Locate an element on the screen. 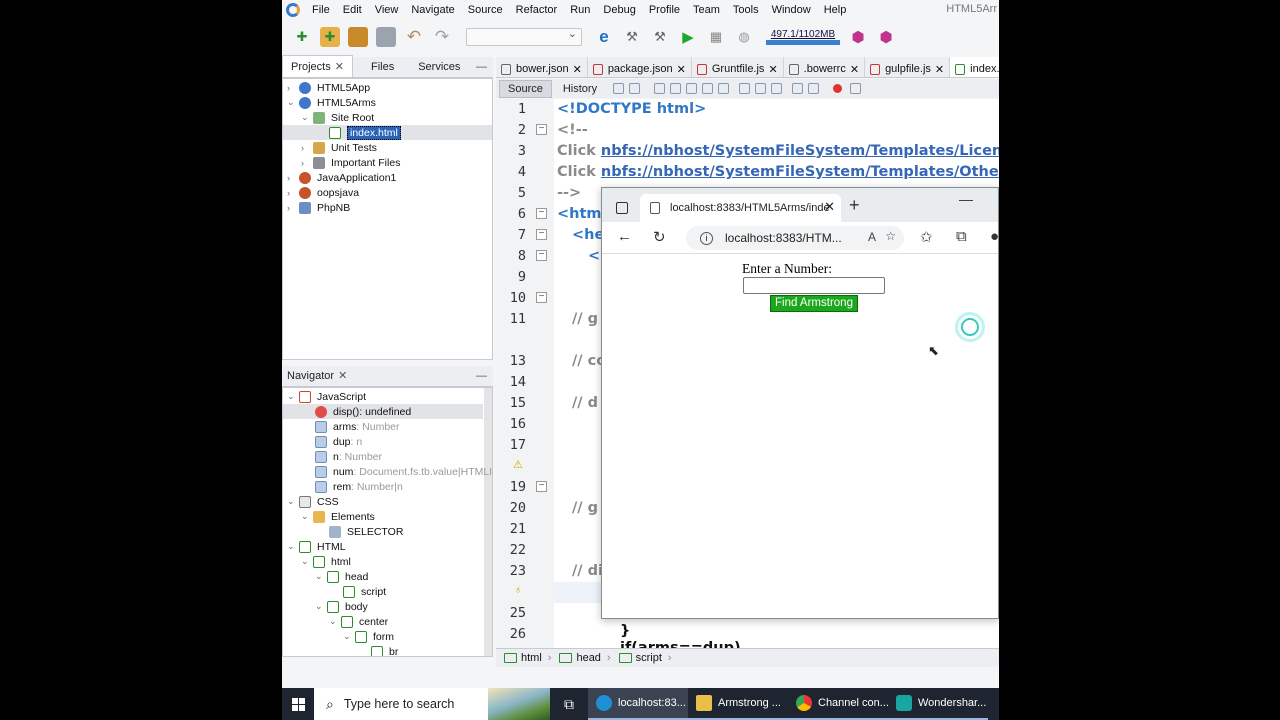 This screenshot has width=1280, height=720. gc-stop-icon: ⬢ is located at coordinates (886, 37).